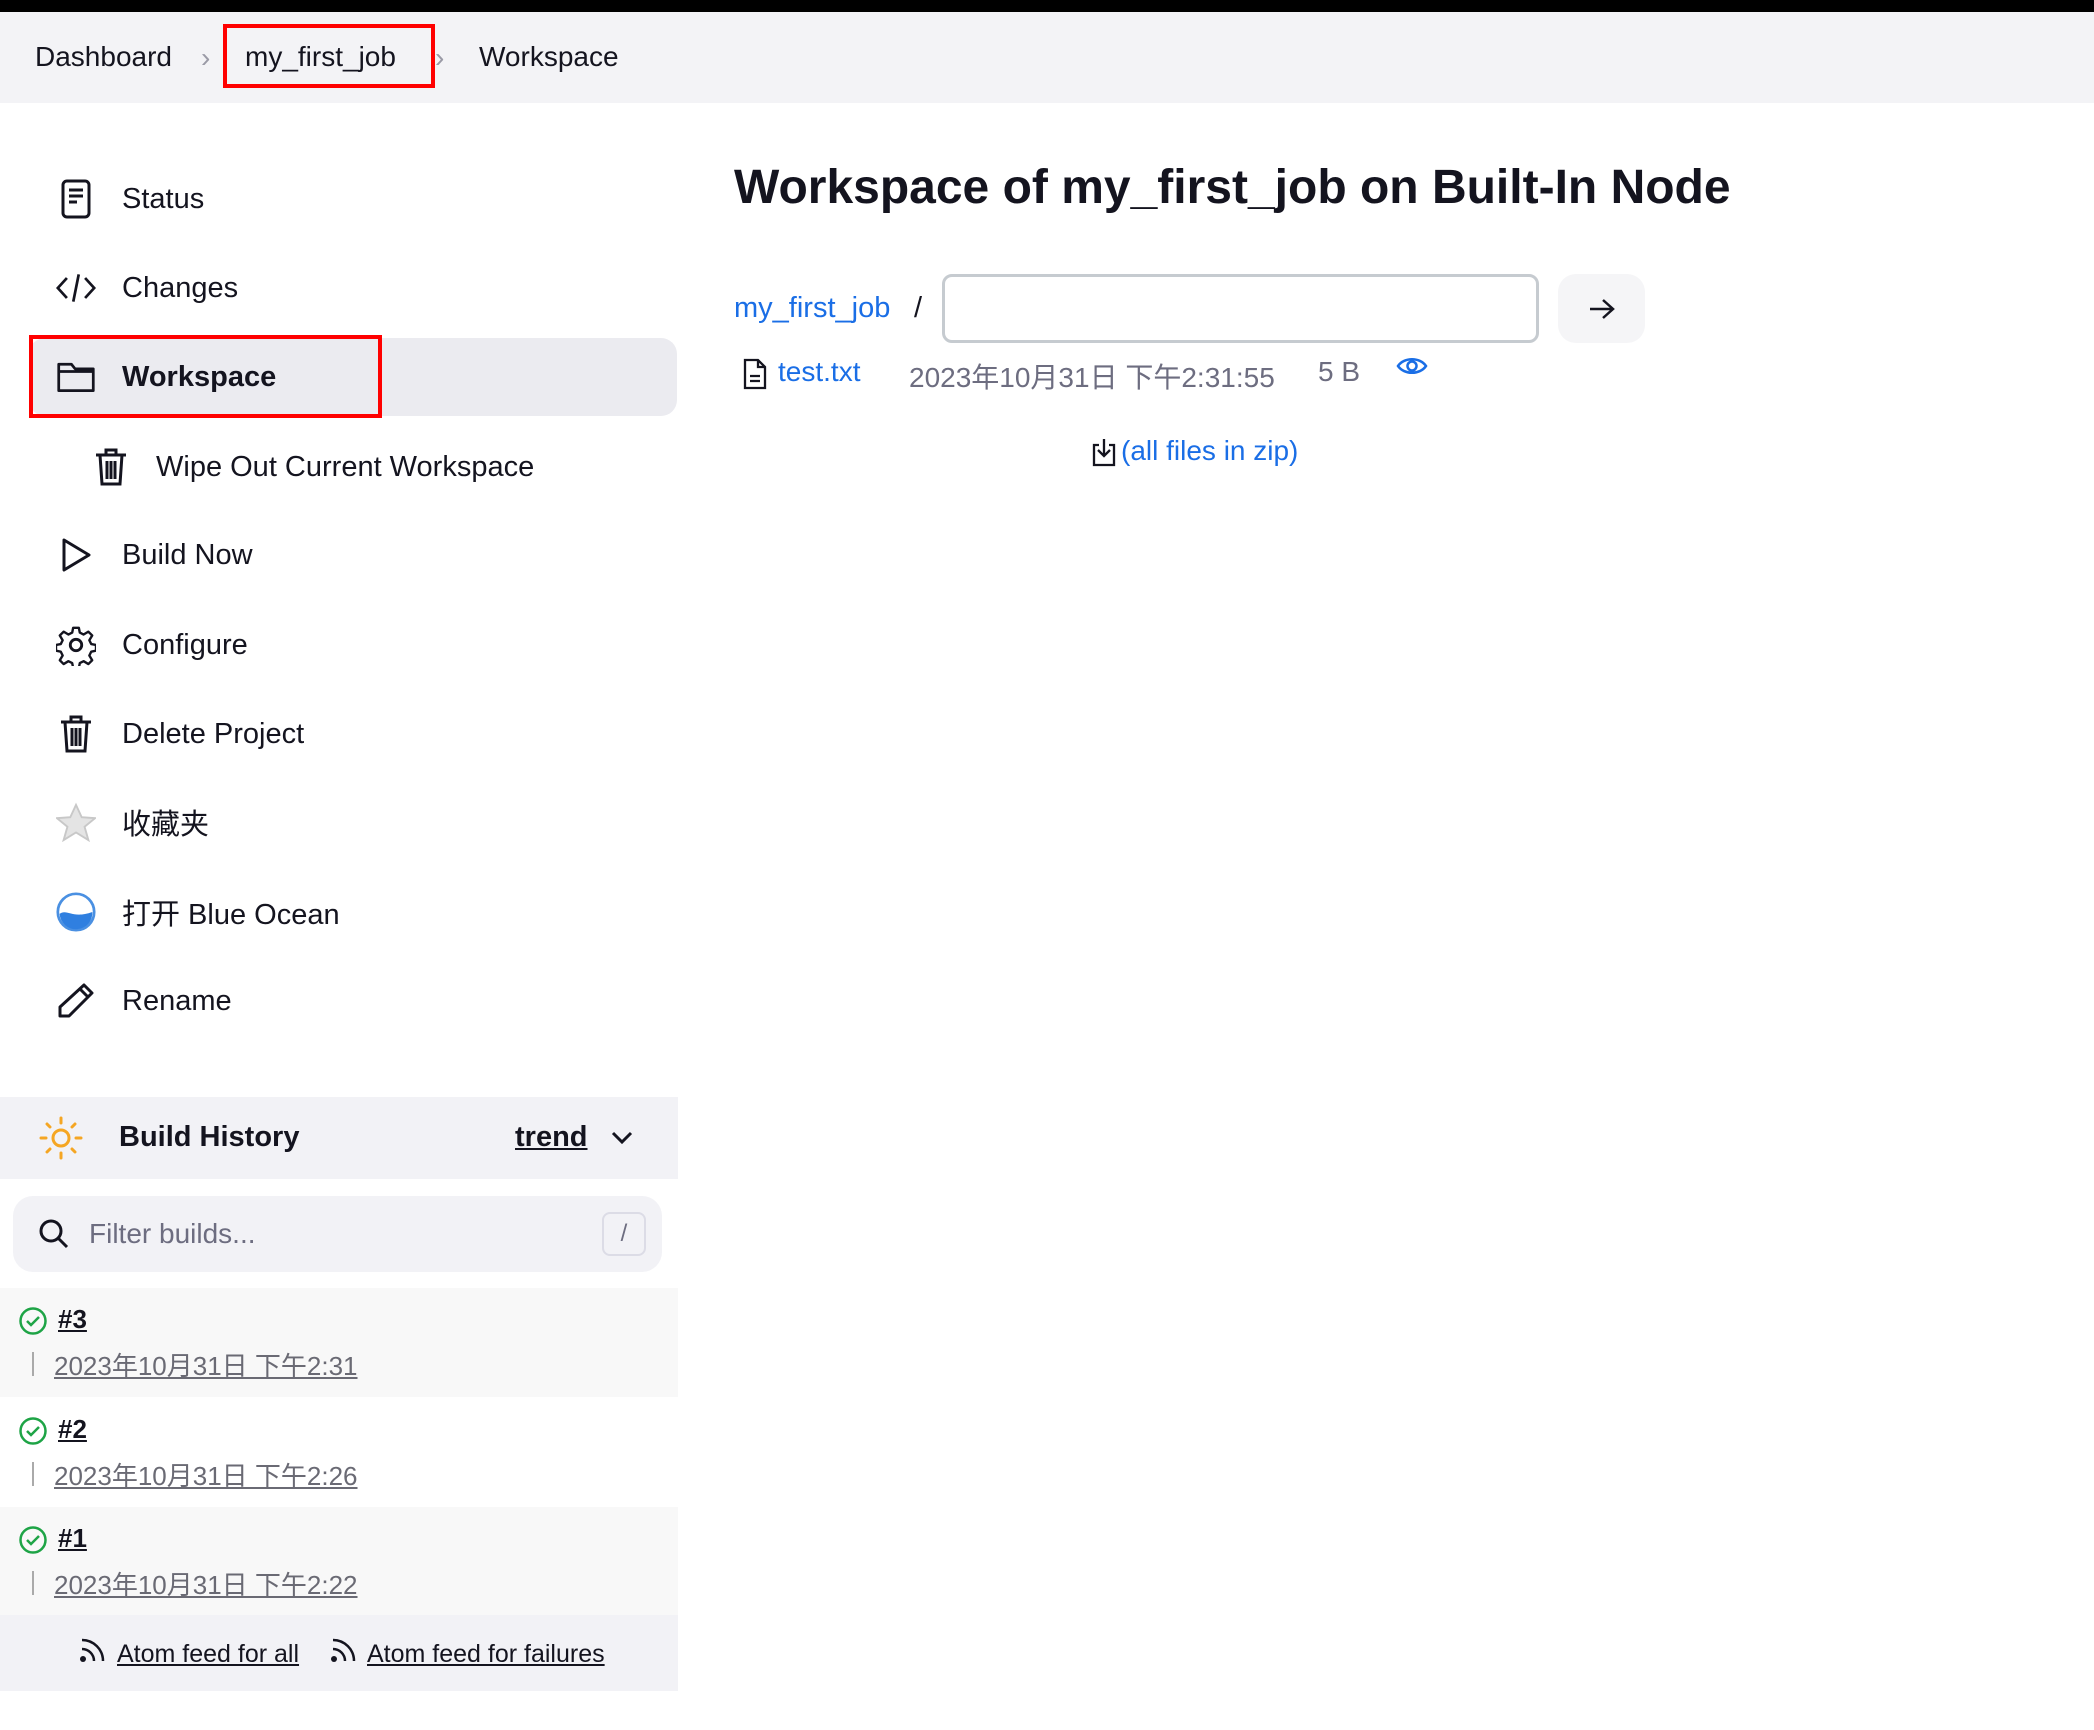 This screenshot has width=2094, height=1730. What do you see at coordinates (61, 1138) in the screenshot?
I see `sun-icon` at bounding box center [61, 1138].